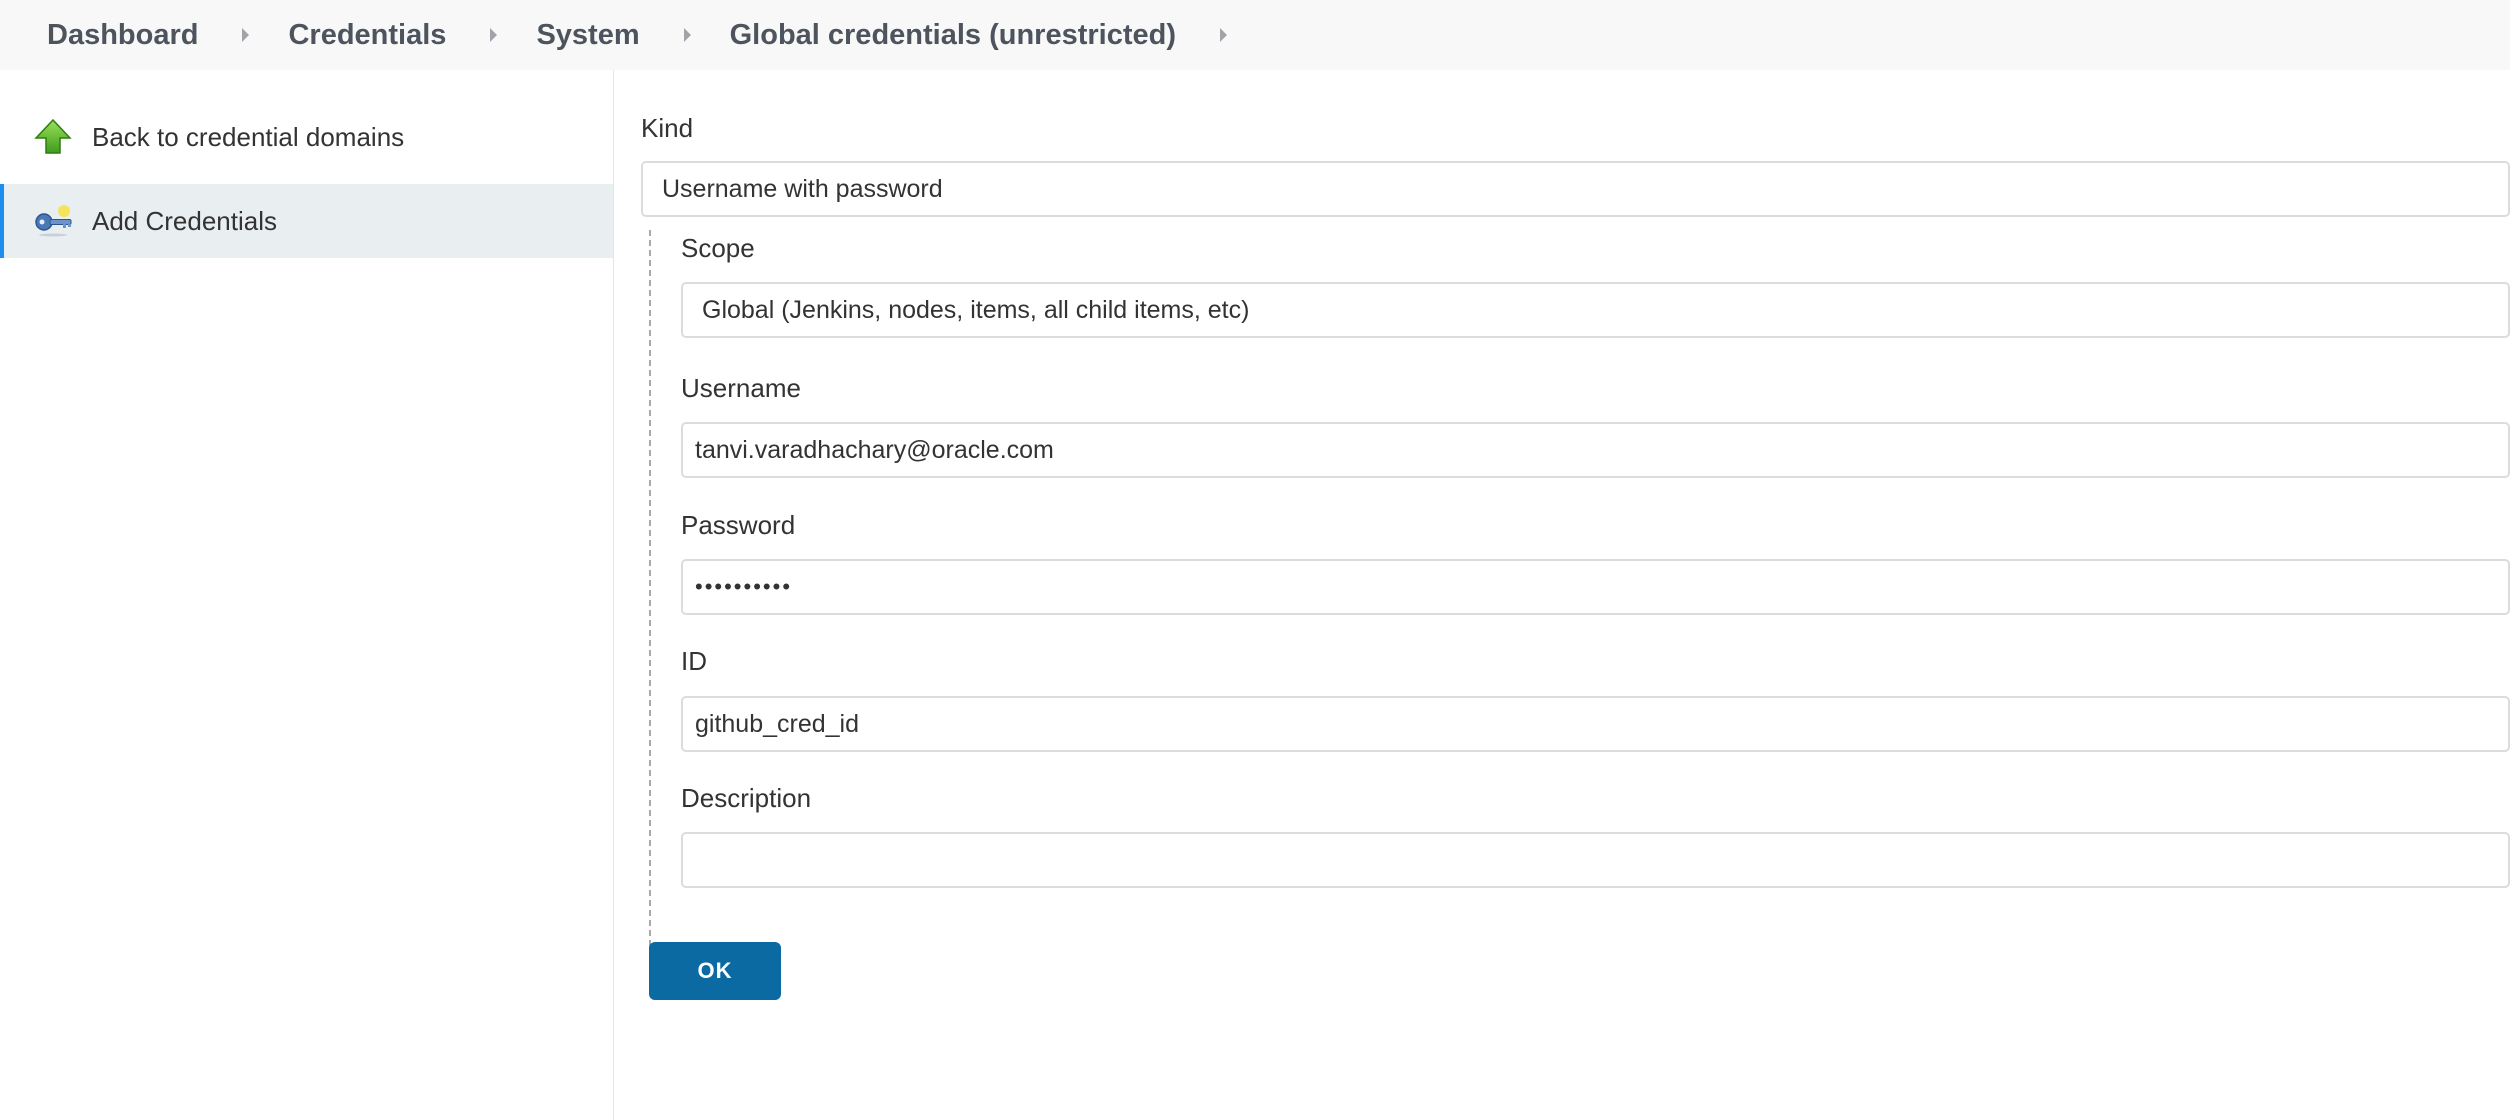 The height and width of the screenshot is (1120, 2510). Describe the element at coordinates (741, 388) in the screenshot. I see `username-label: Username` at that location.